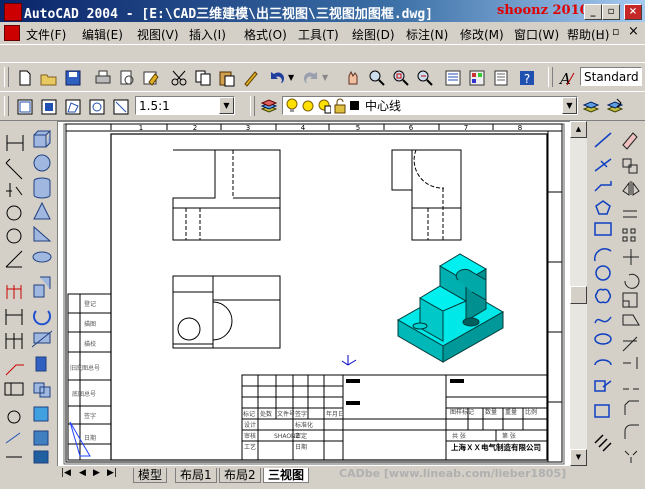 The image size is (645, 489). Describe the element at coordinates (603, 443) in the screenshot. I see `hatch-icon` at that location.